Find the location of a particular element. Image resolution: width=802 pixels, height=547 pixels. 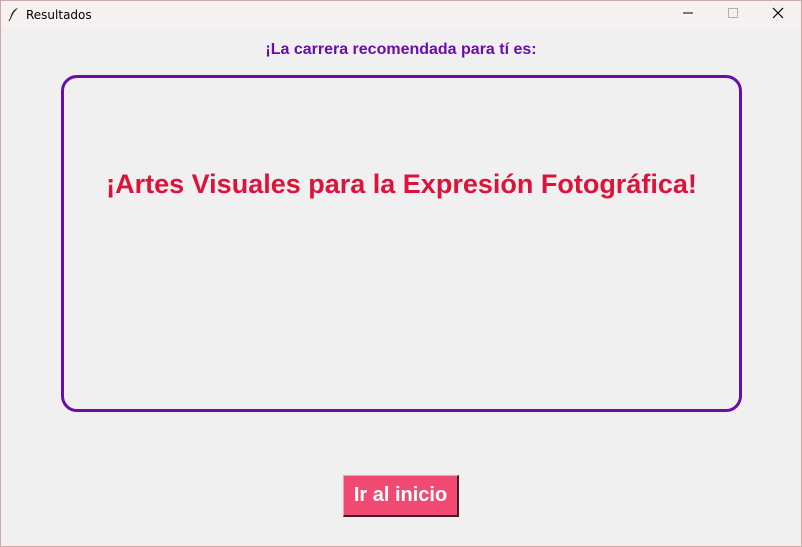

minimize-icon is located at coordinates (688, 15).